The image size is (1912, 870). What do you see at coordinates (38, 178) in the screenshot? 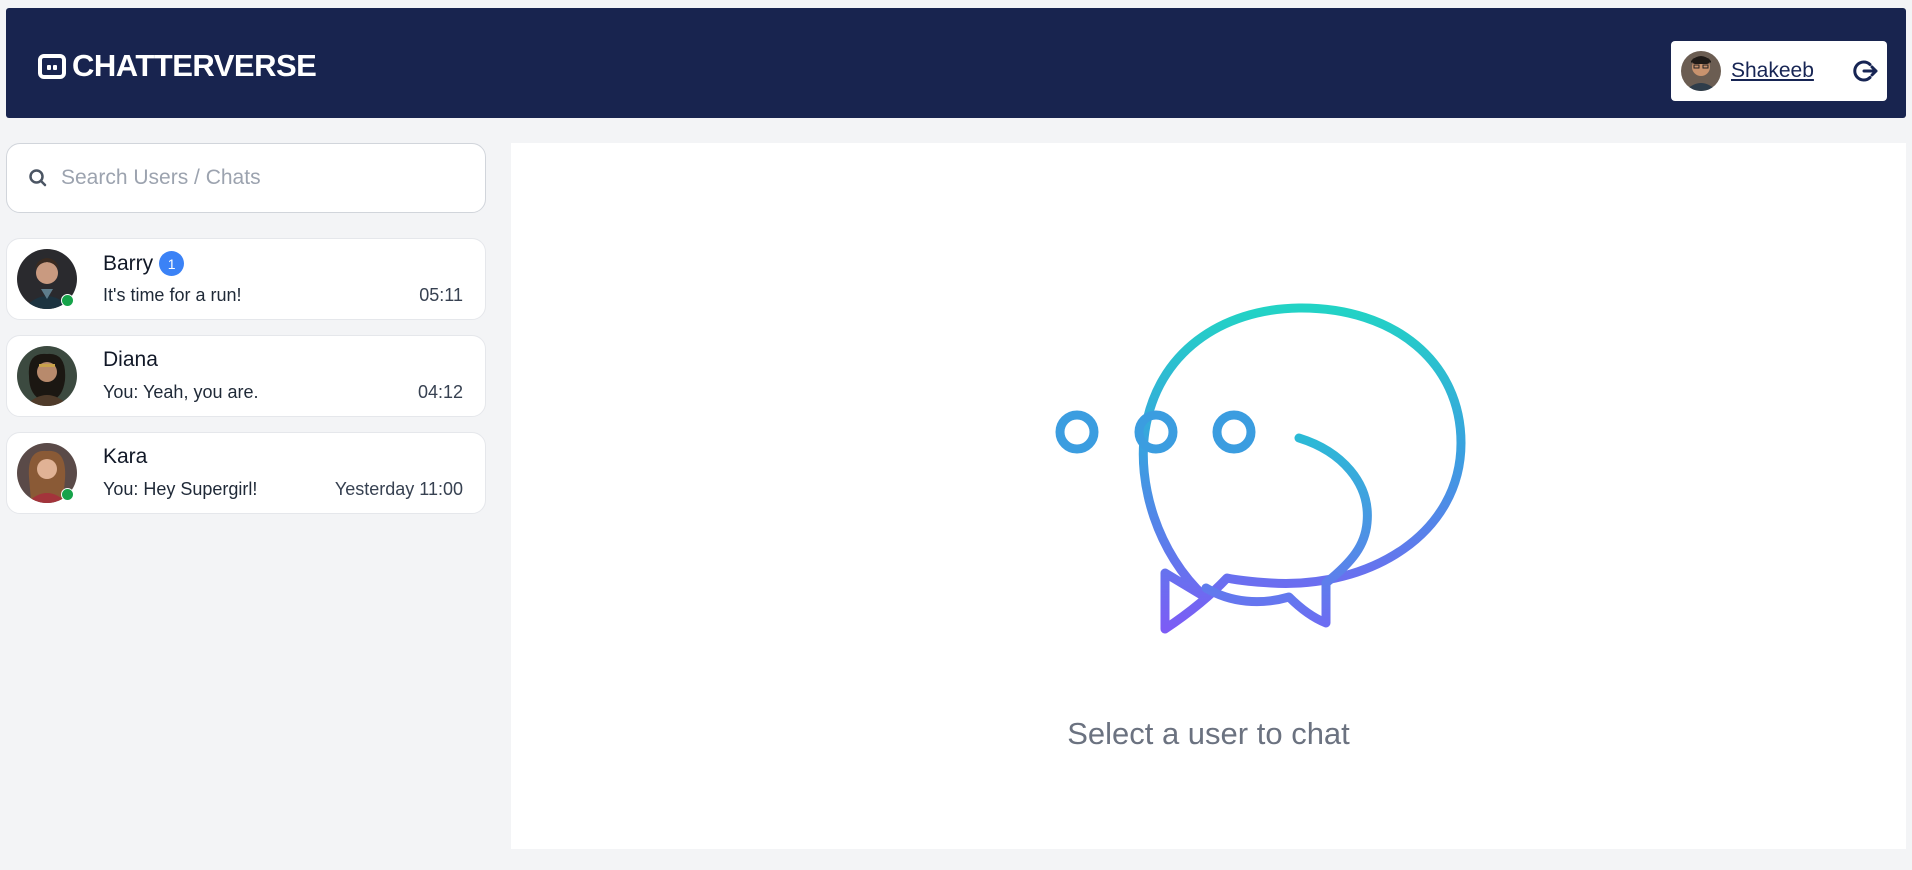
I see `search-icon` at bounding box center [38, 178].